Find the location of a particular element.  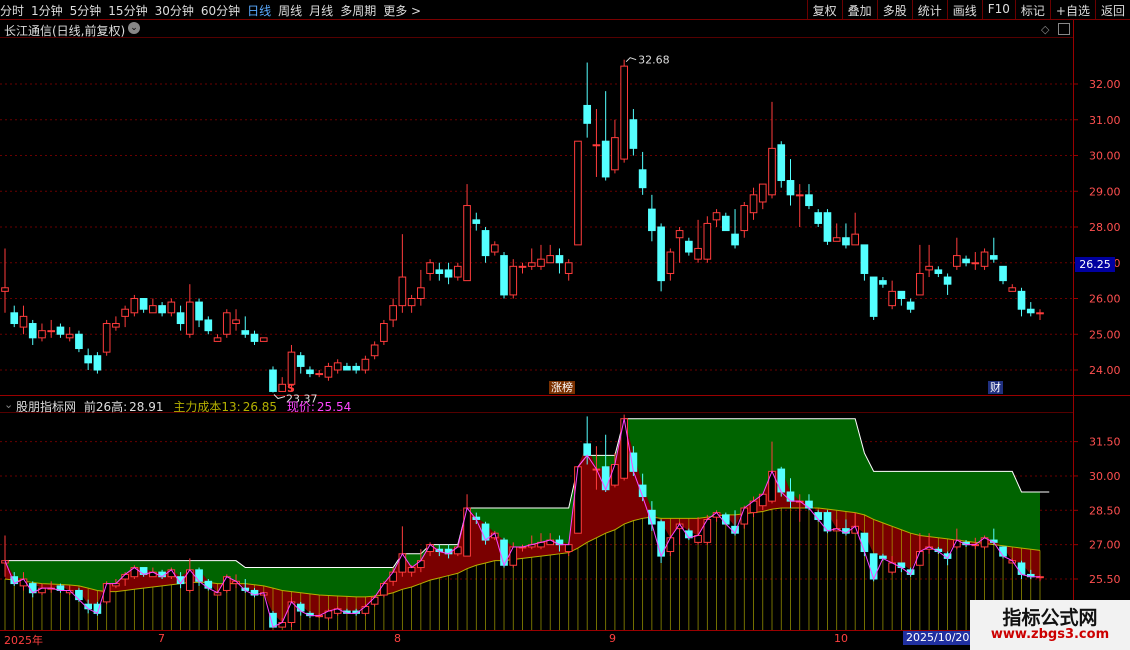

price-axis-label: 31.00 is located at coordinates (1105, 120).